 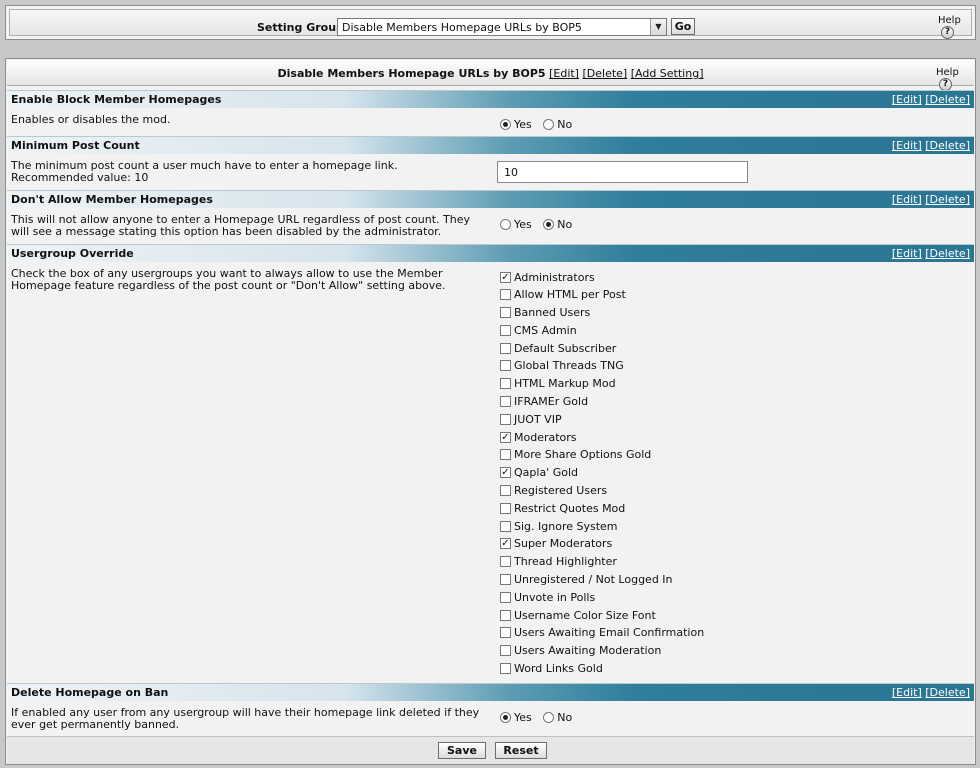 I want to click on top-help-label: Help, so click(x=949, y=20).